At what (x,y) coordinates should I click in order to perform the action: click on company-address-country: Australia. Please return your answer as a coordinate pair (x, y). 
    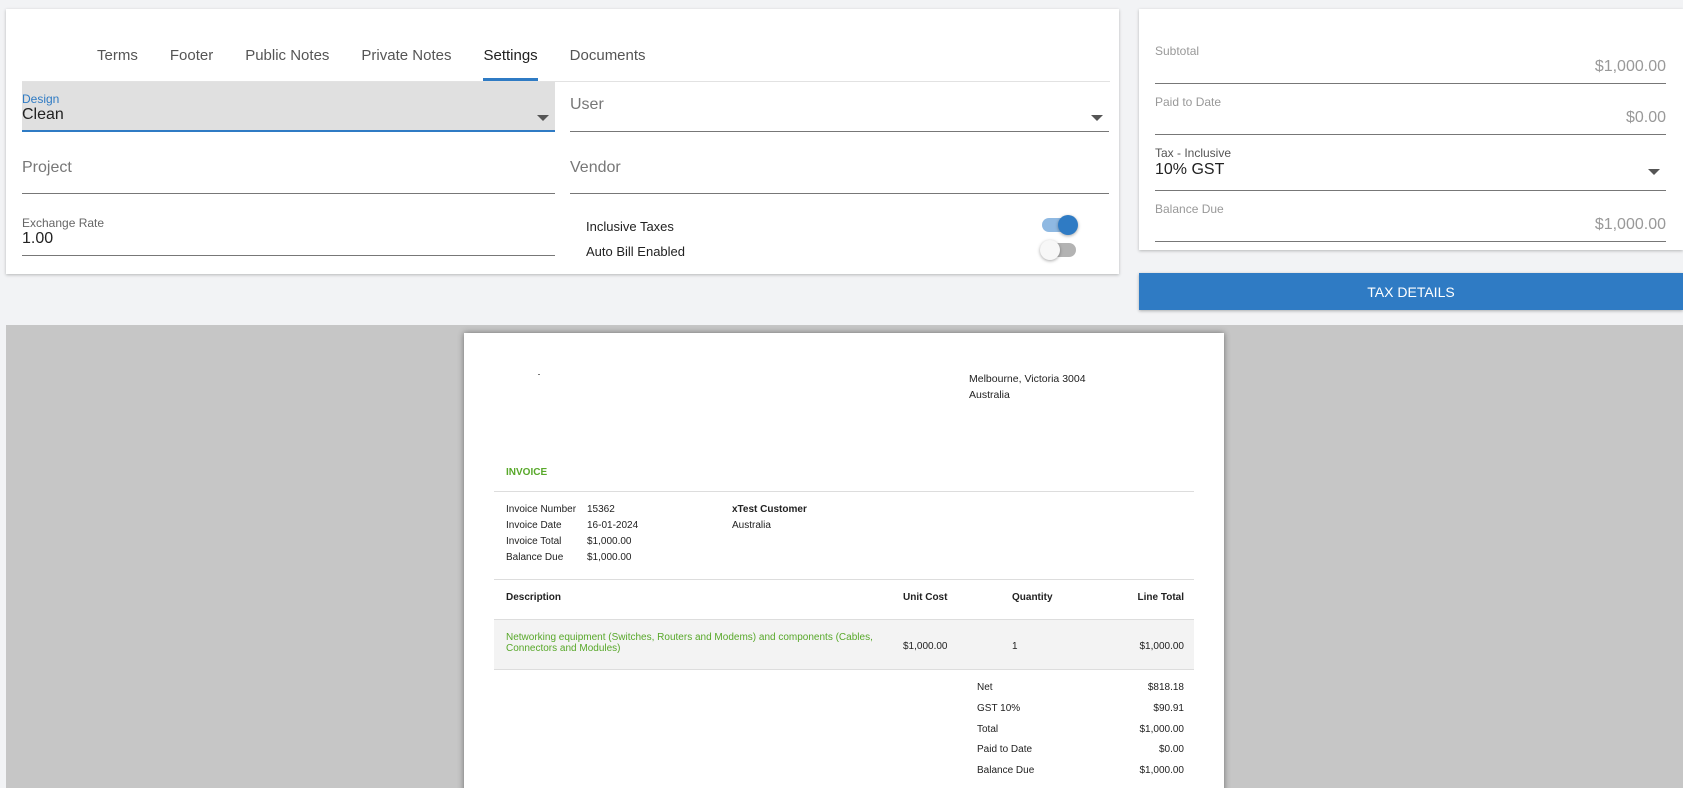
    Looking at the image, I should click on (989, 395).